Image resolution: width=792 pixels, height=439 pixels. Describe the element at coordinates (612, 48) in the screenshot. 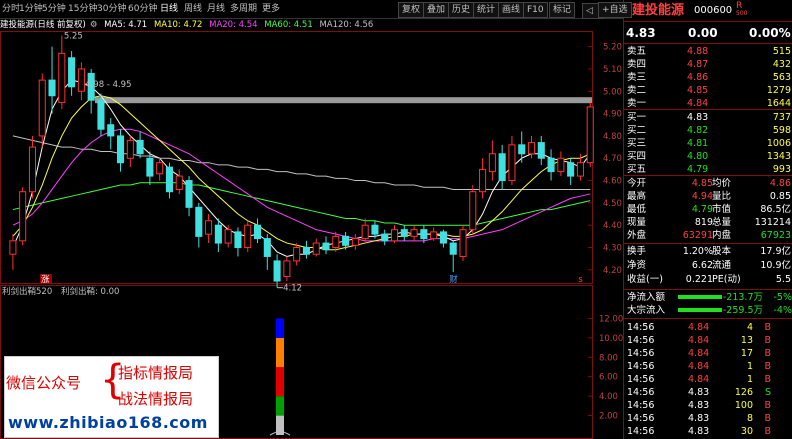

I see `price-axis-label: 5.20` at that location.